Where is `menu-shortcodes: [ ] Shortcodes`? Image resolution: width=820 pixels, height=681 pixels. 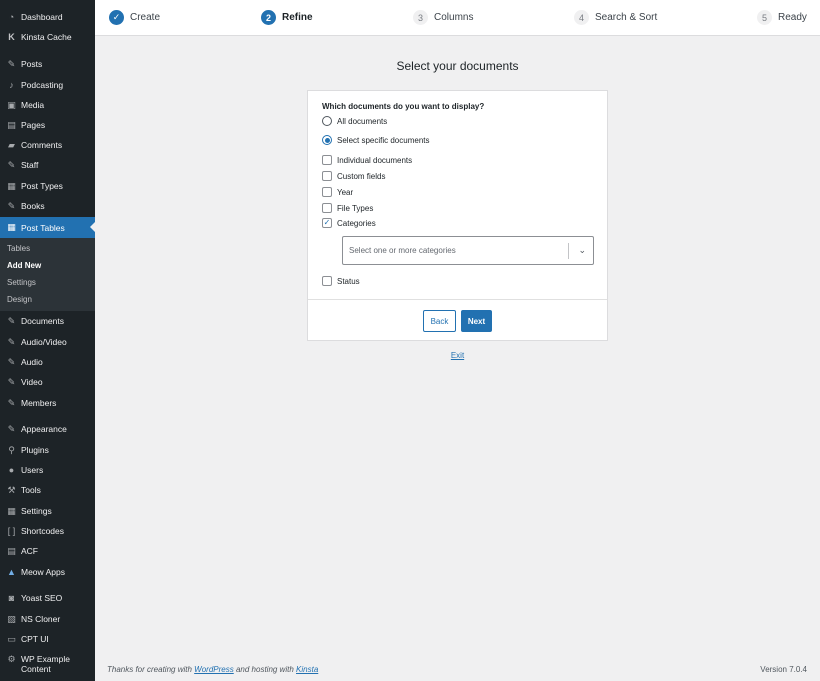 menu-shortcodes: [ ] Shortcodes is located at coordinates (47, 531).